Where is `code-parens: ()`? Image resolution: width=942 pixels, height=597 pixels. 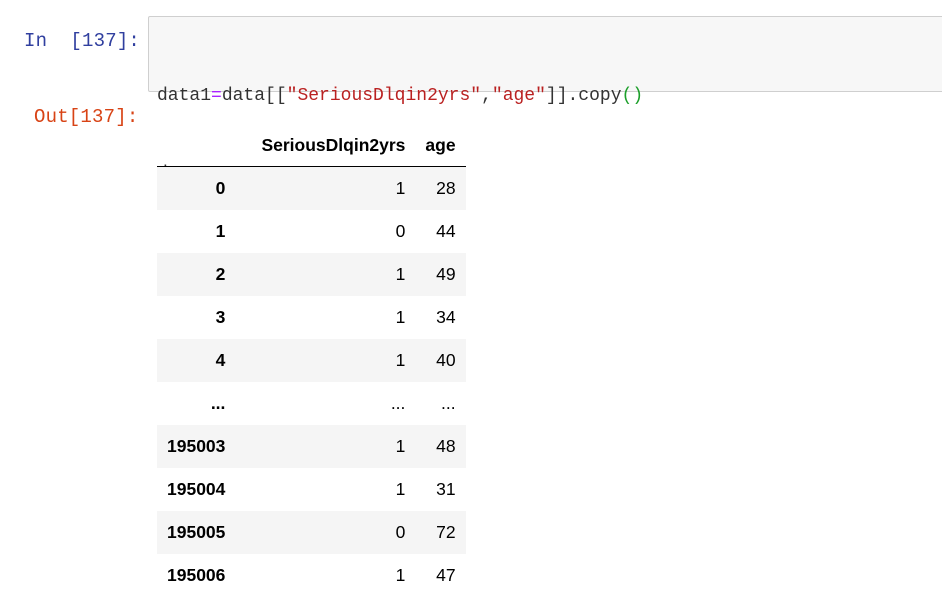 code-parens: () is located at coordinates (632, 96).